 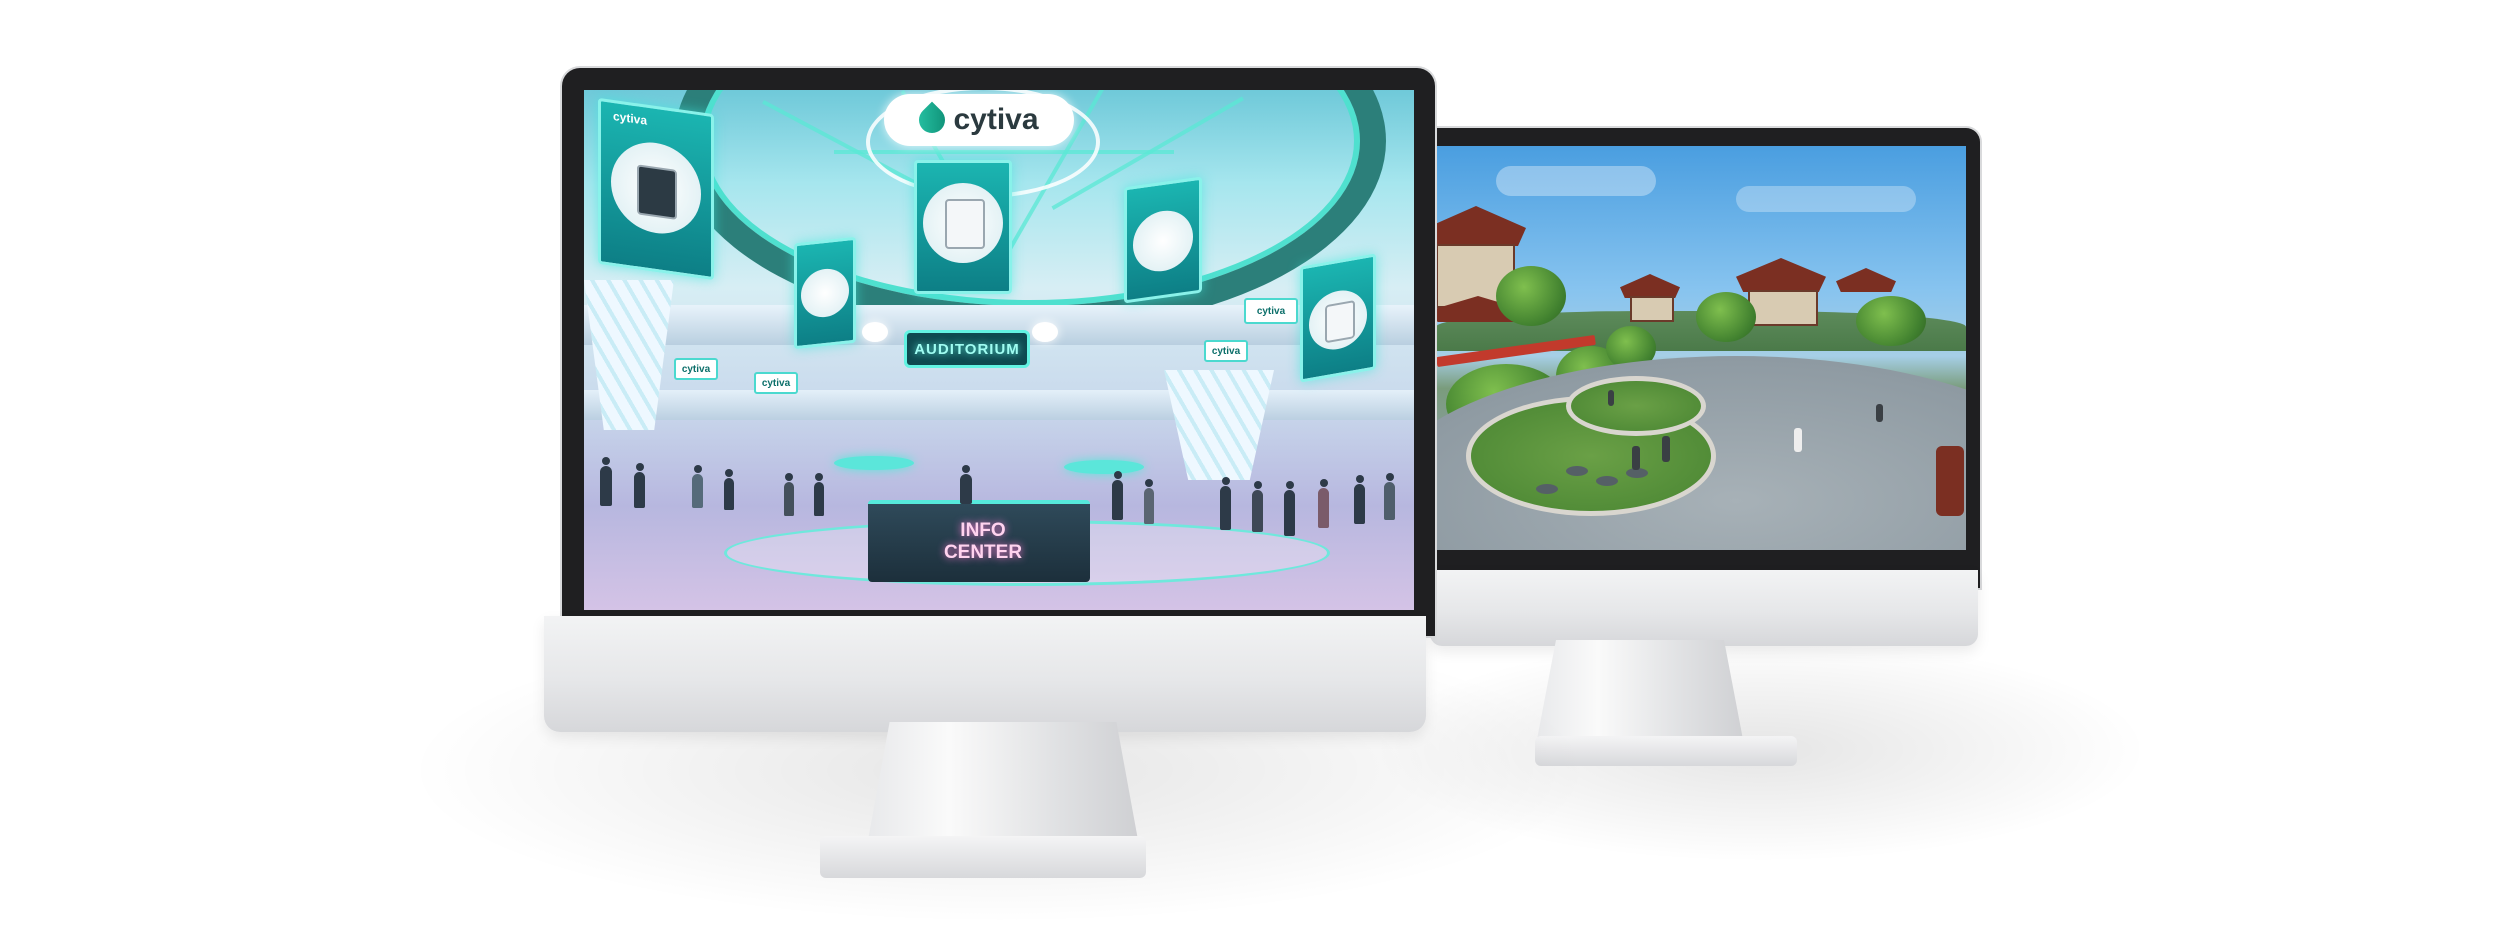 What do you see at coordinates (967, 349) in the screenshot?
I see `auditorium-sign: AUDITORIUM` at bounding box center [967, 349].